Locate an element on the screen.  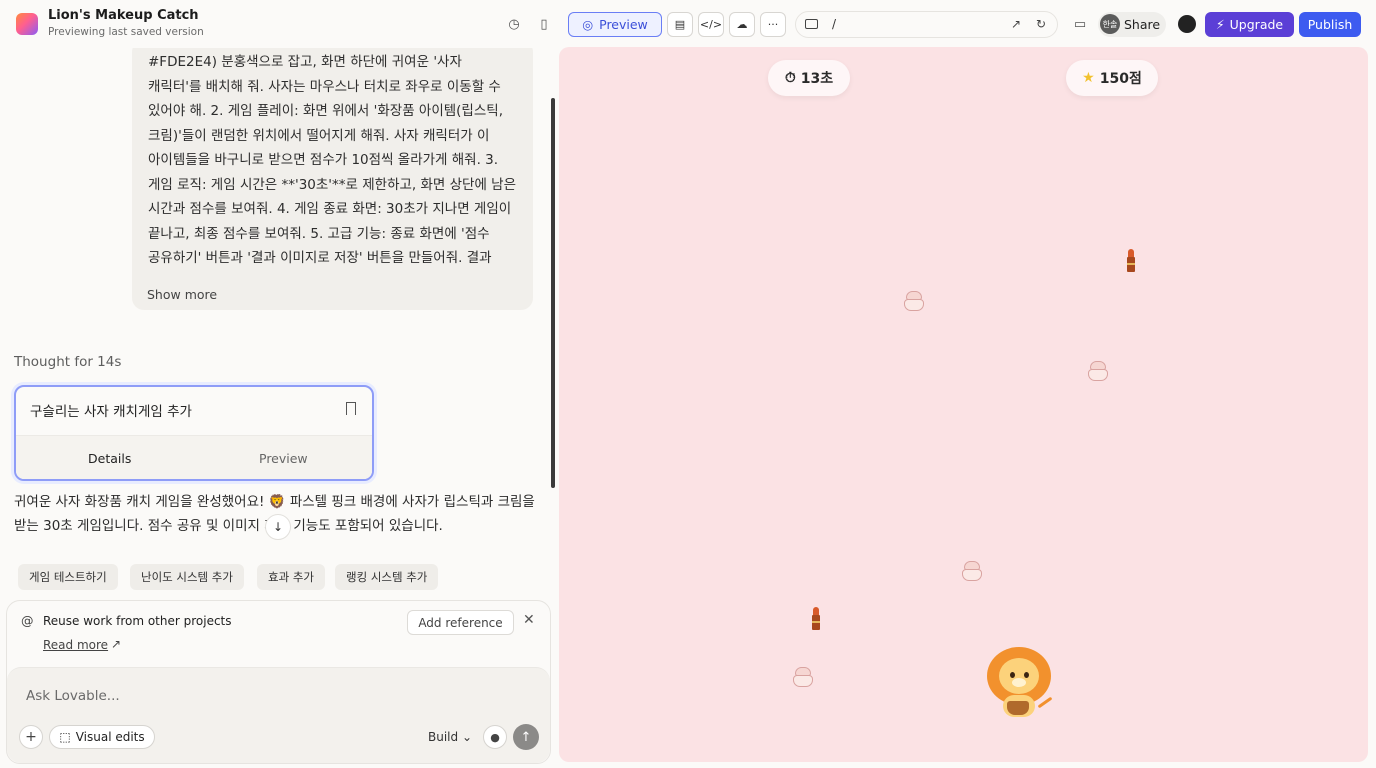
score-display: ★ 150점 is located at coordinates (1112, 78).